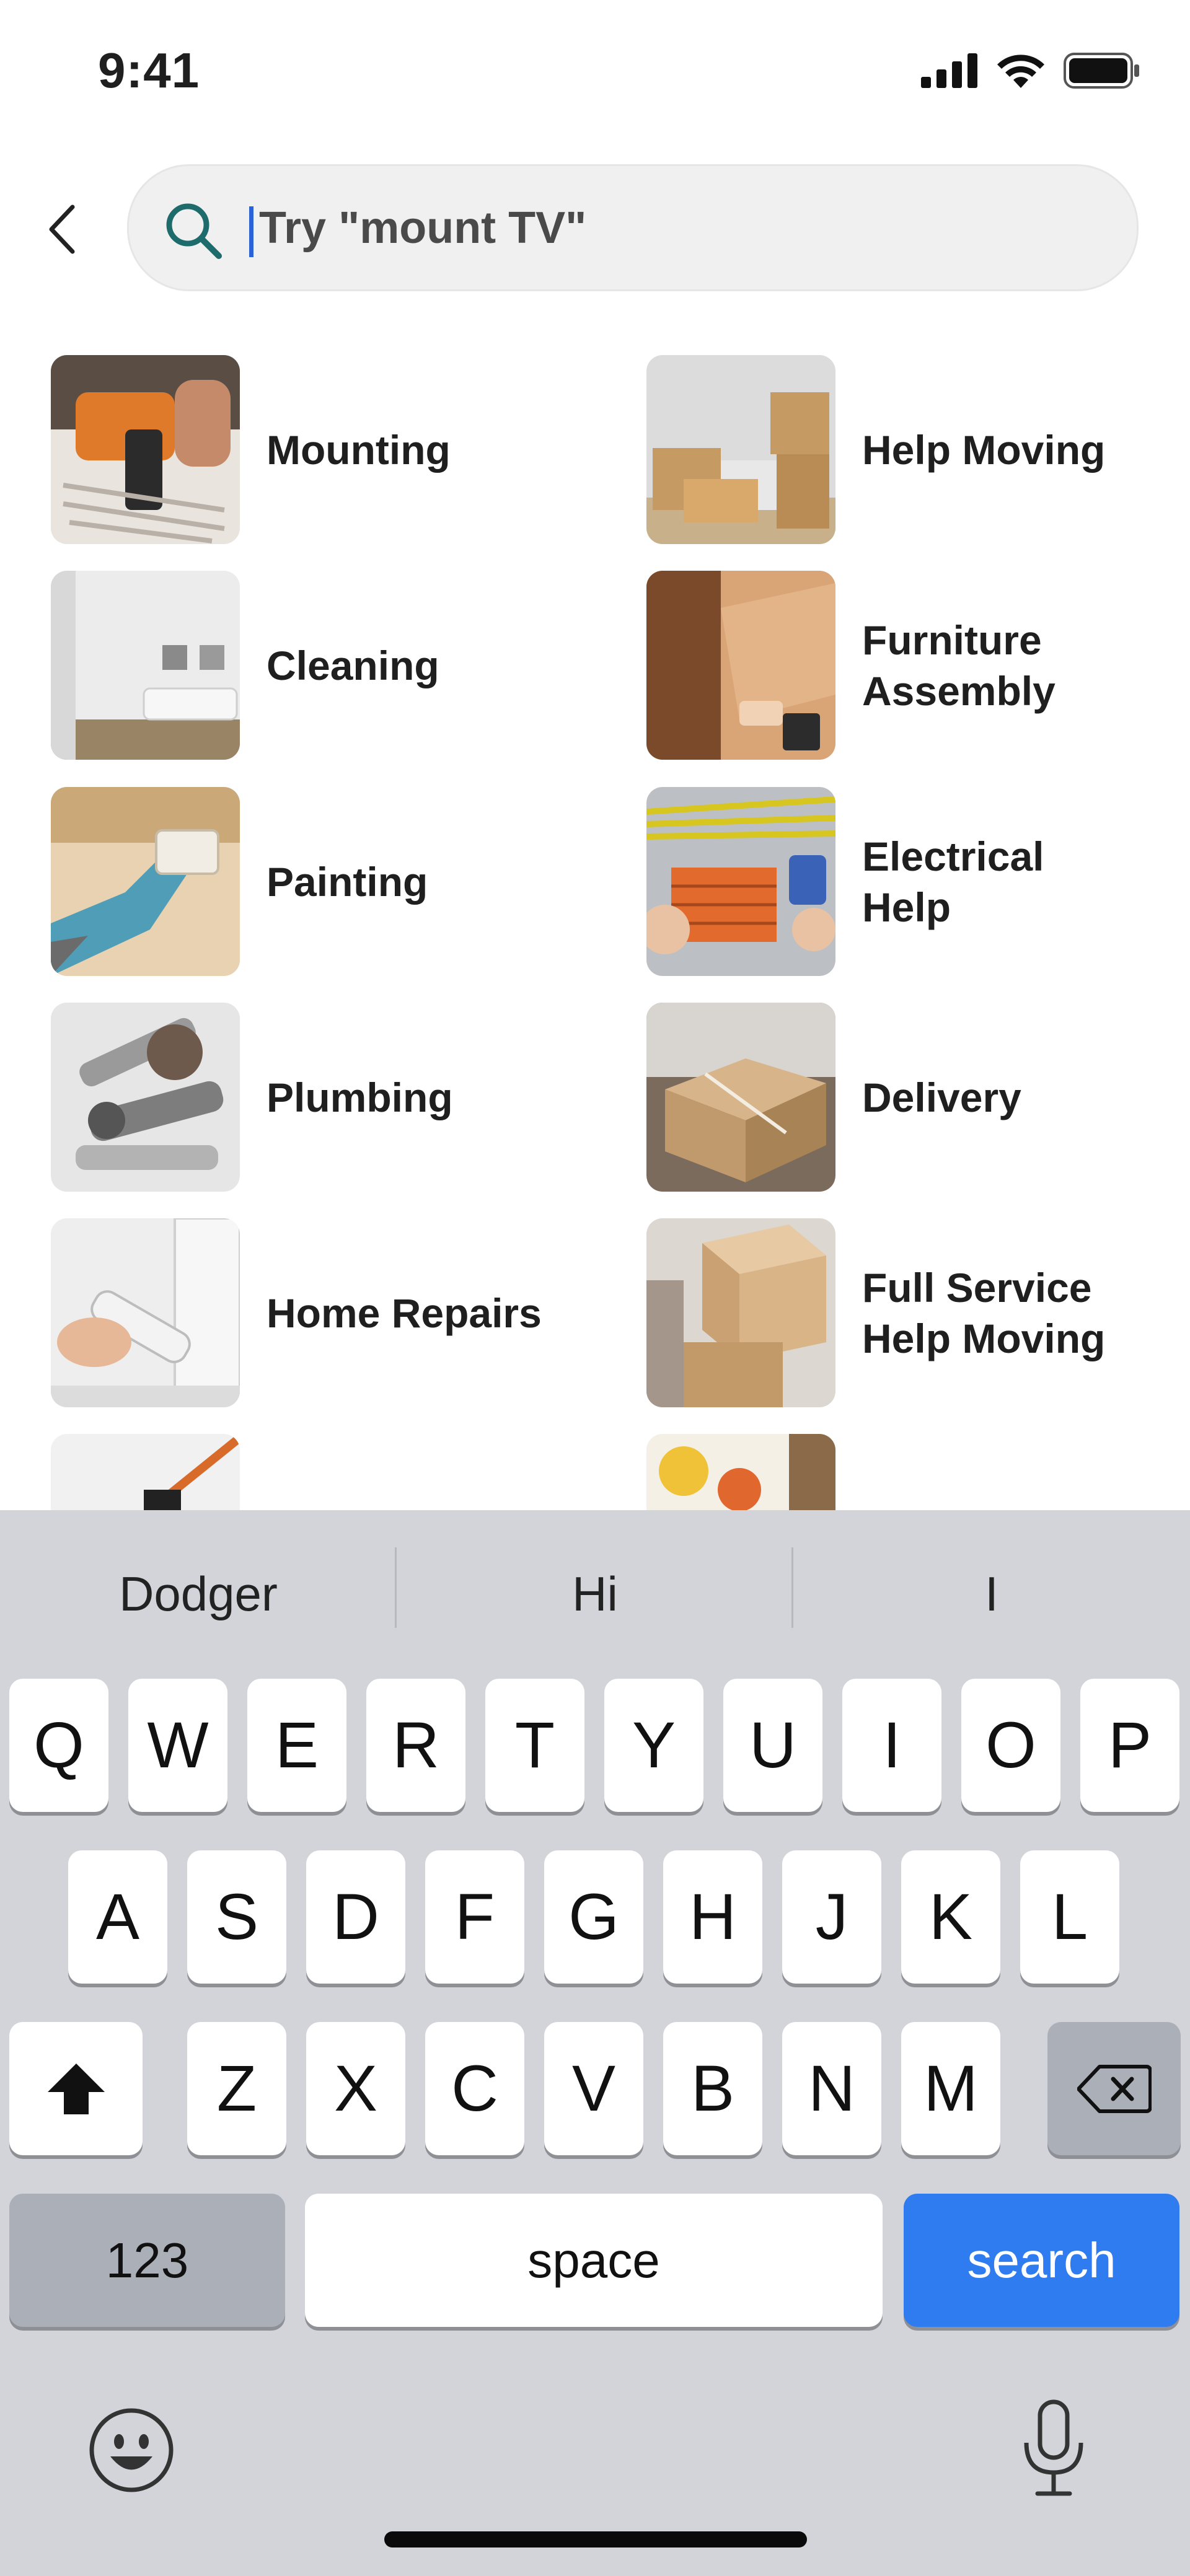 The image size is (1190, 2576). What do you see at coordinates (355, 2088) in the screenshot?
I see `key-x: X` at bounding box center [355, 2088].